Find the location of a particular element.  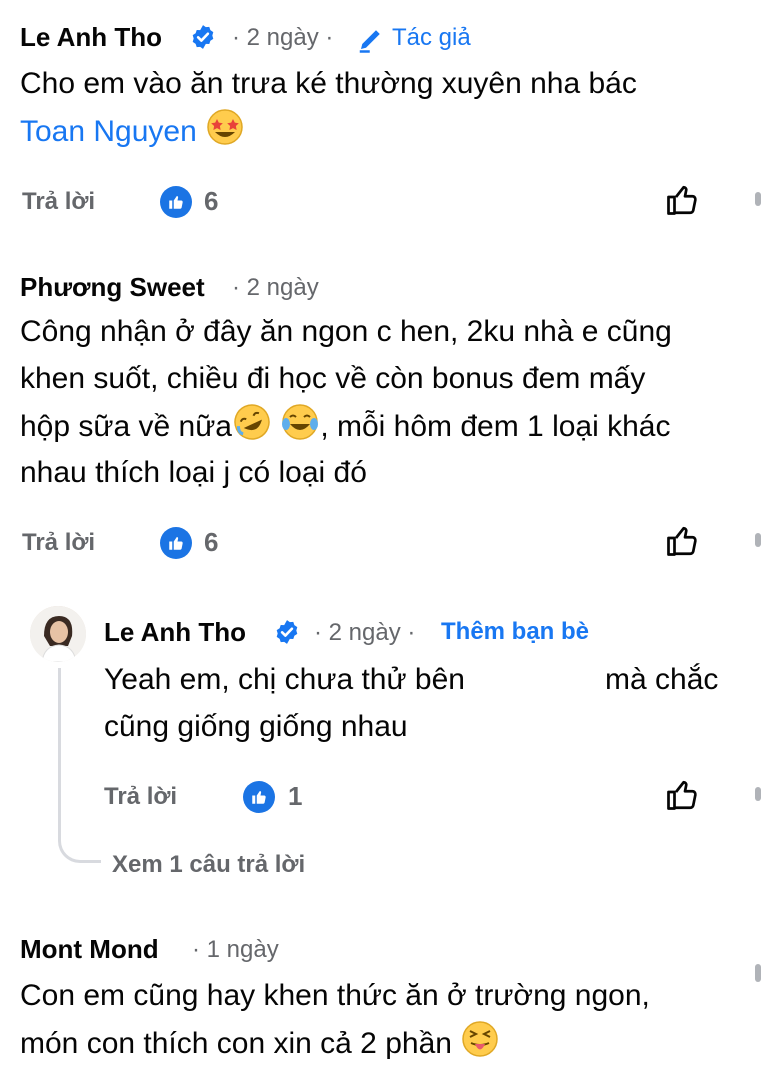

comment-time: · 2 ngày · is located at coordinates (283, 37).